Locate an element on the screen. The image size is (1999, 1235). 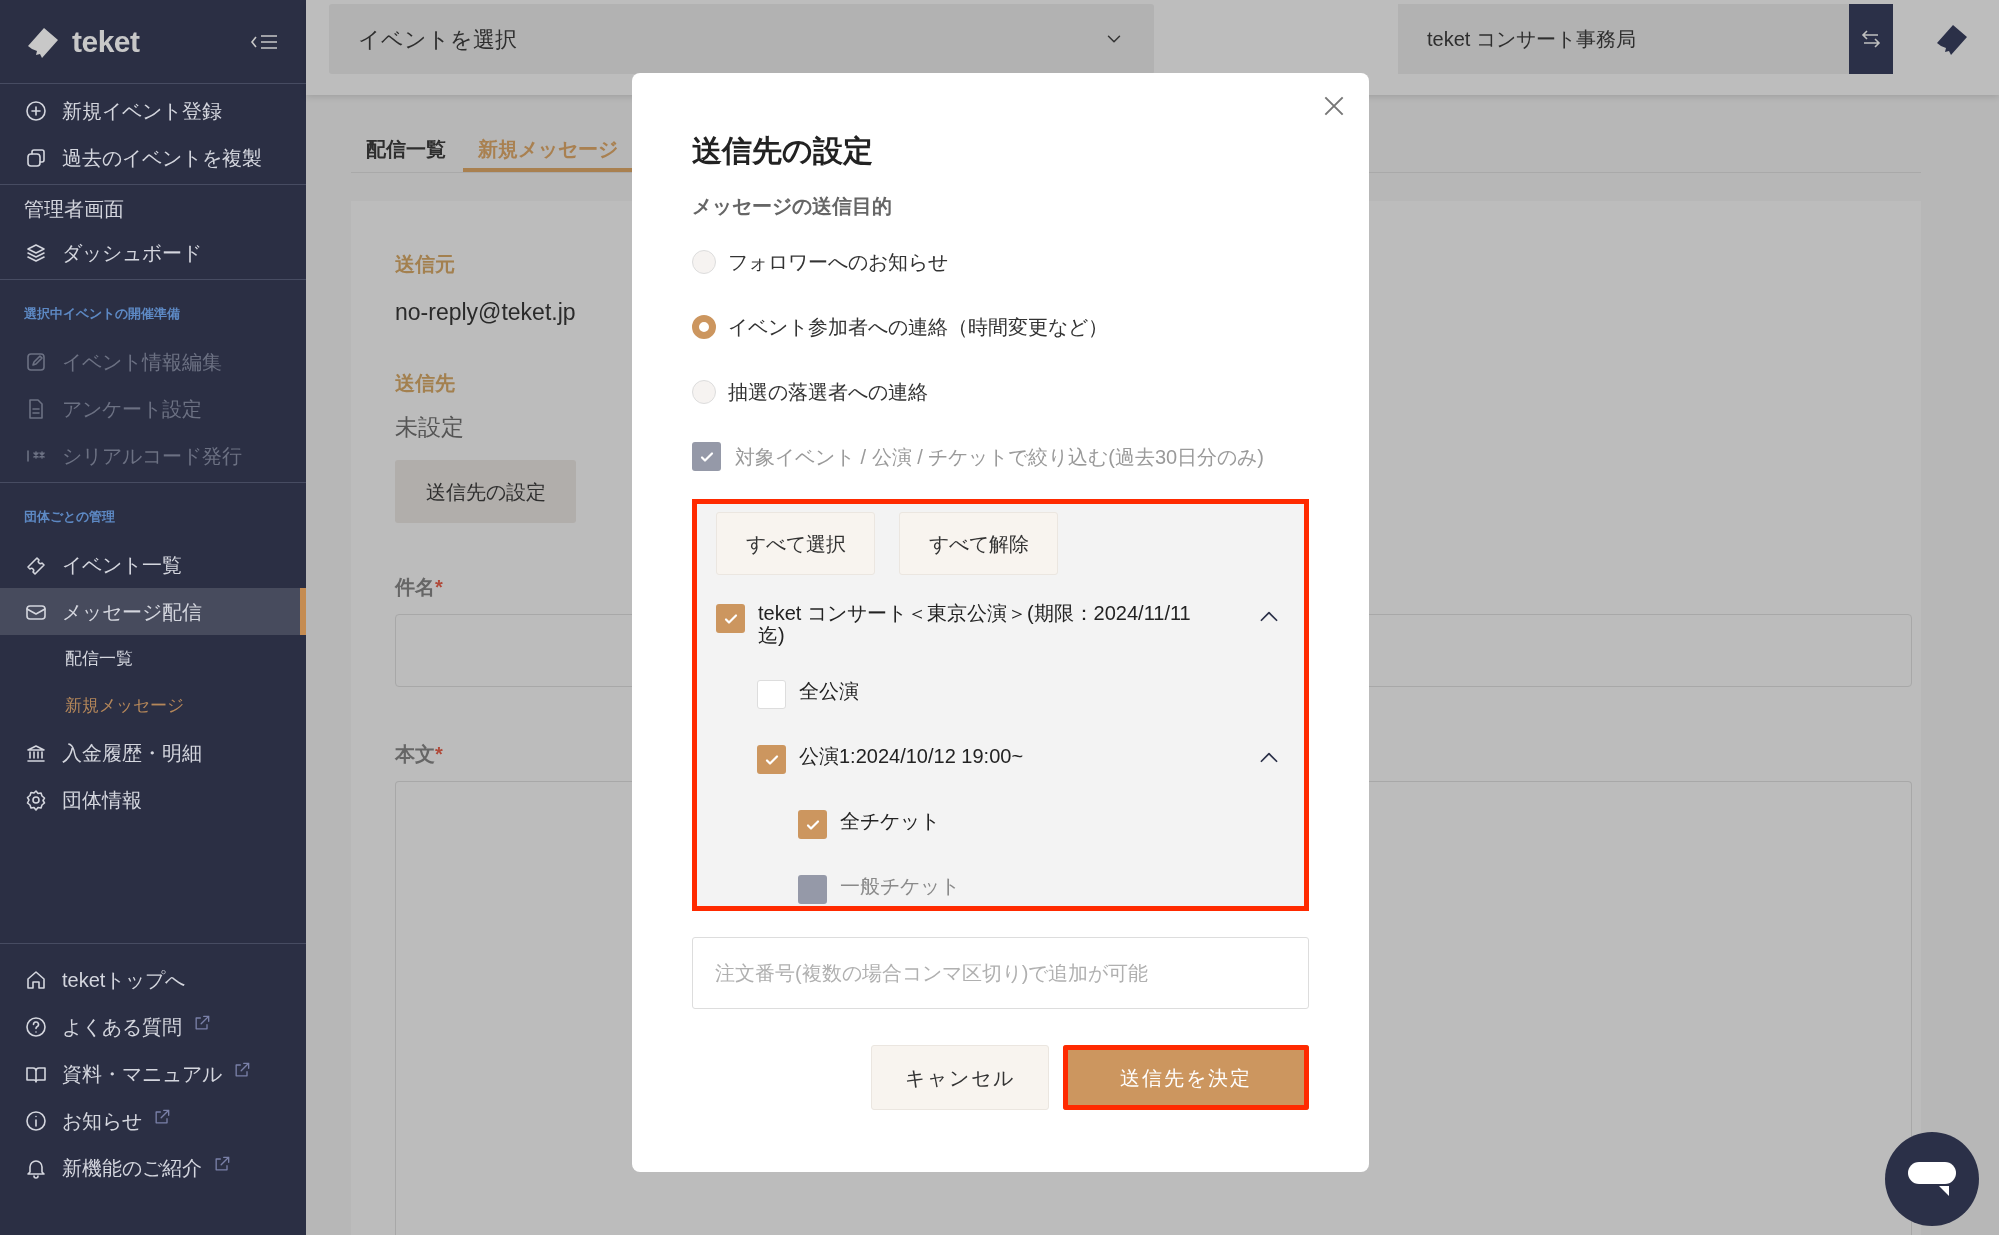
field-label: 送信元 is located at coordinates (425, 264).